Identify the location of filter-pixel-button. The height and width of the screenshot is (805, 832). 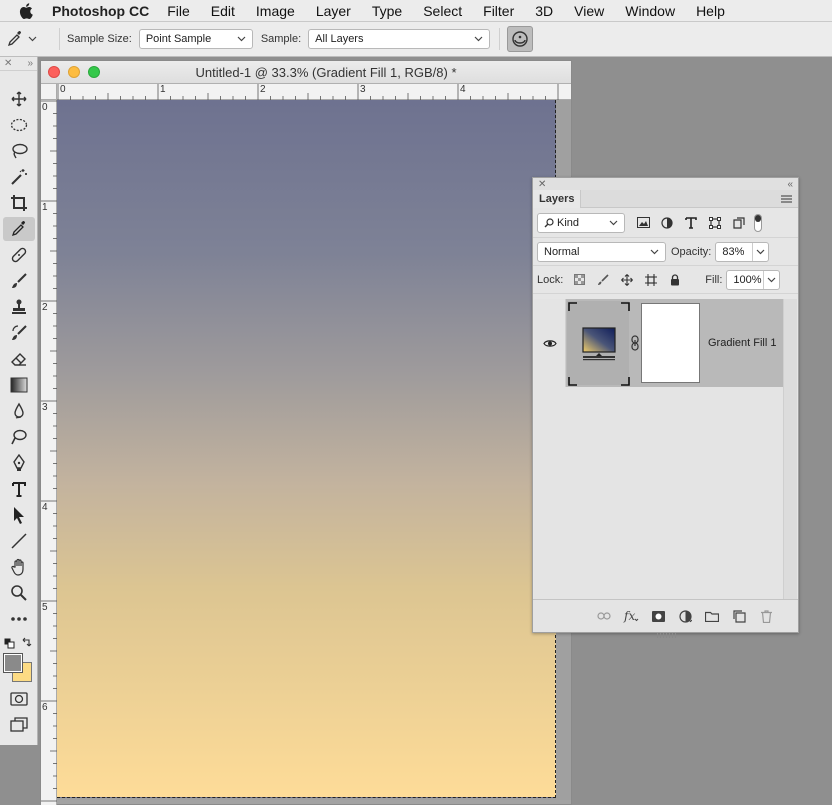
(643, 223).